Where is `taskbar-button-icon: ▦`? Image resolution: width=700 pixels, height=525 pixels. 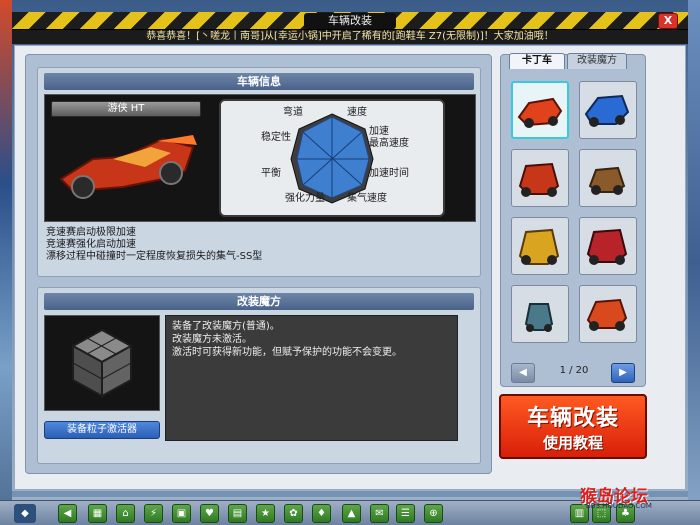 taskbar-button-icon: ▦ is located at coordinates (97, 513).